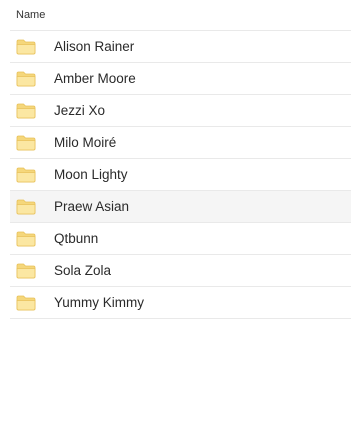  What do you see at coordinates (180, 111) in the screenshot?
I see `folder-row: Jezzi Xo` at bounding box center [180, 111].